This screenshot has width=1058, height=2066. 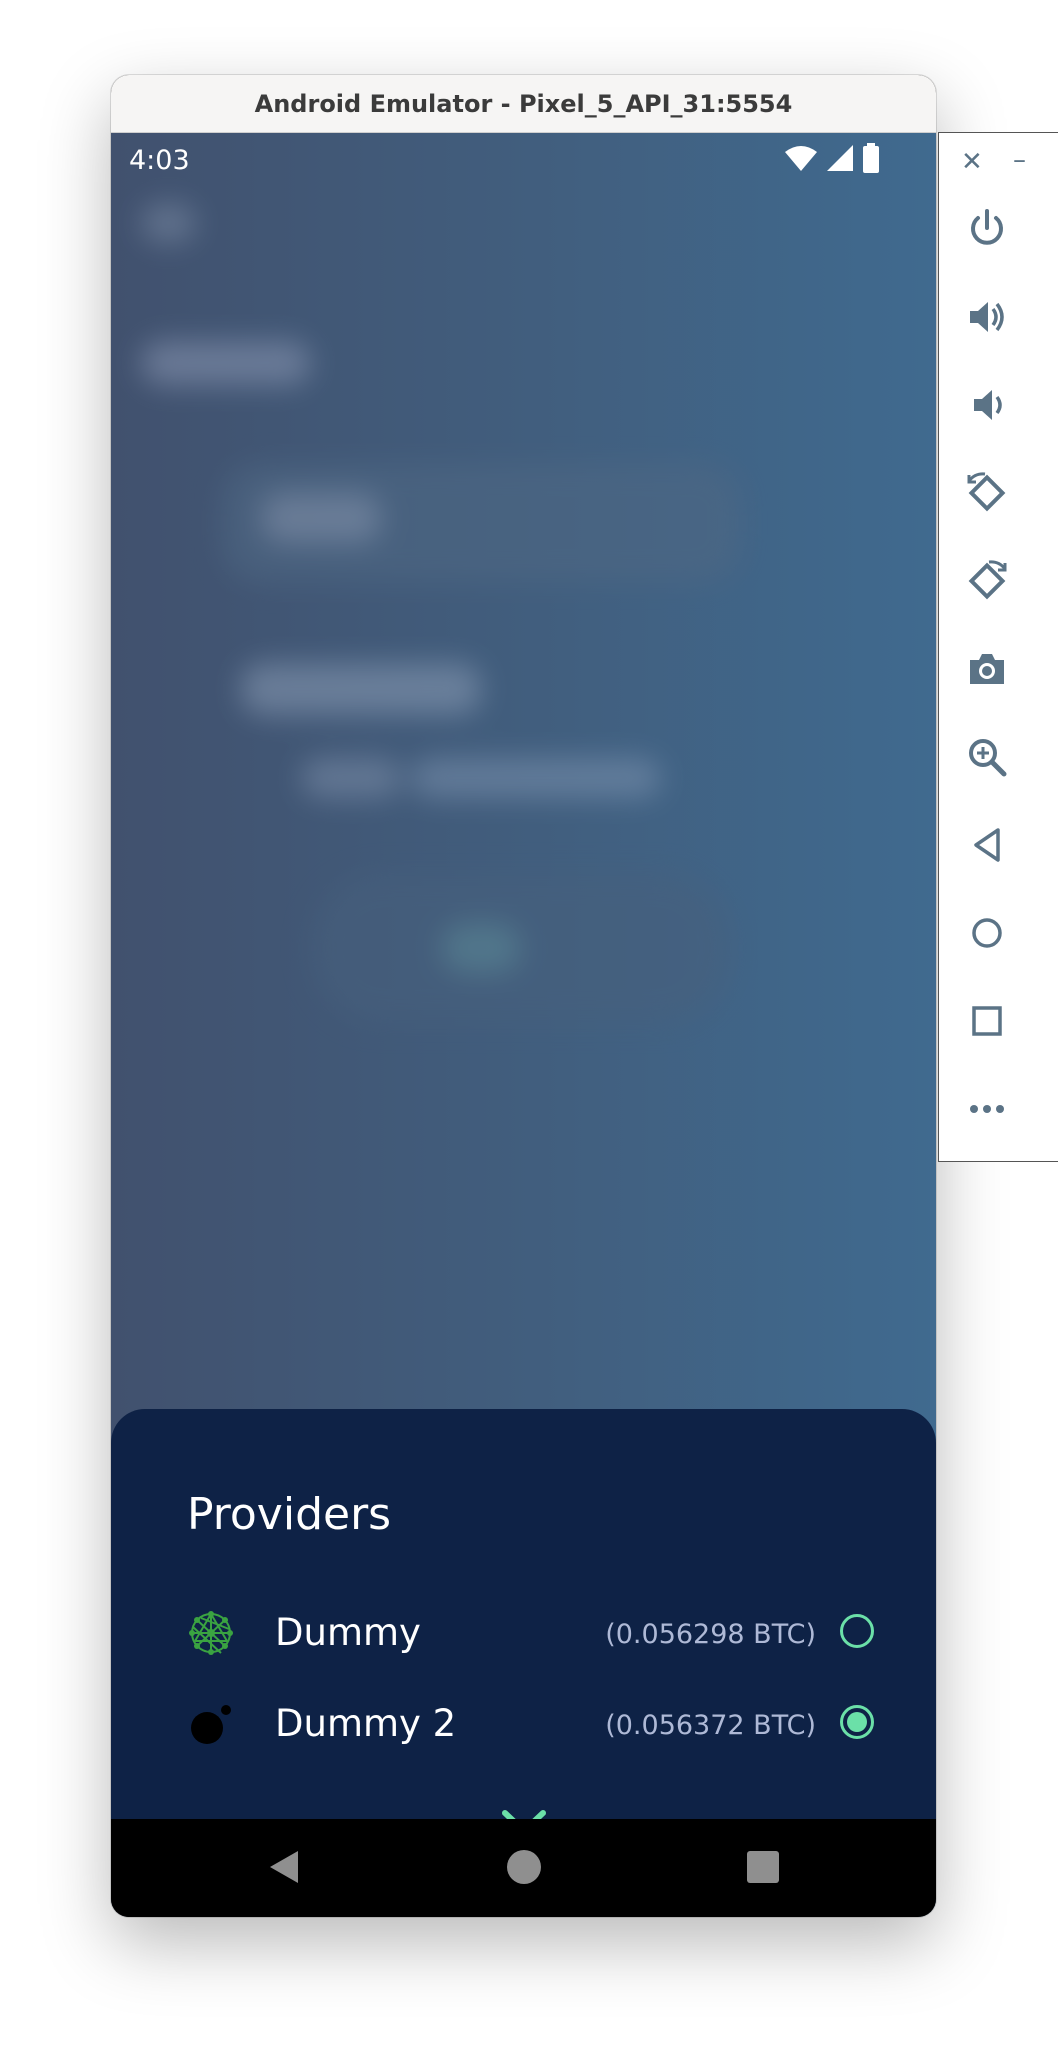 I want to click on provider-amount: (0.056372 BTC), so click(x=710, y=1725).